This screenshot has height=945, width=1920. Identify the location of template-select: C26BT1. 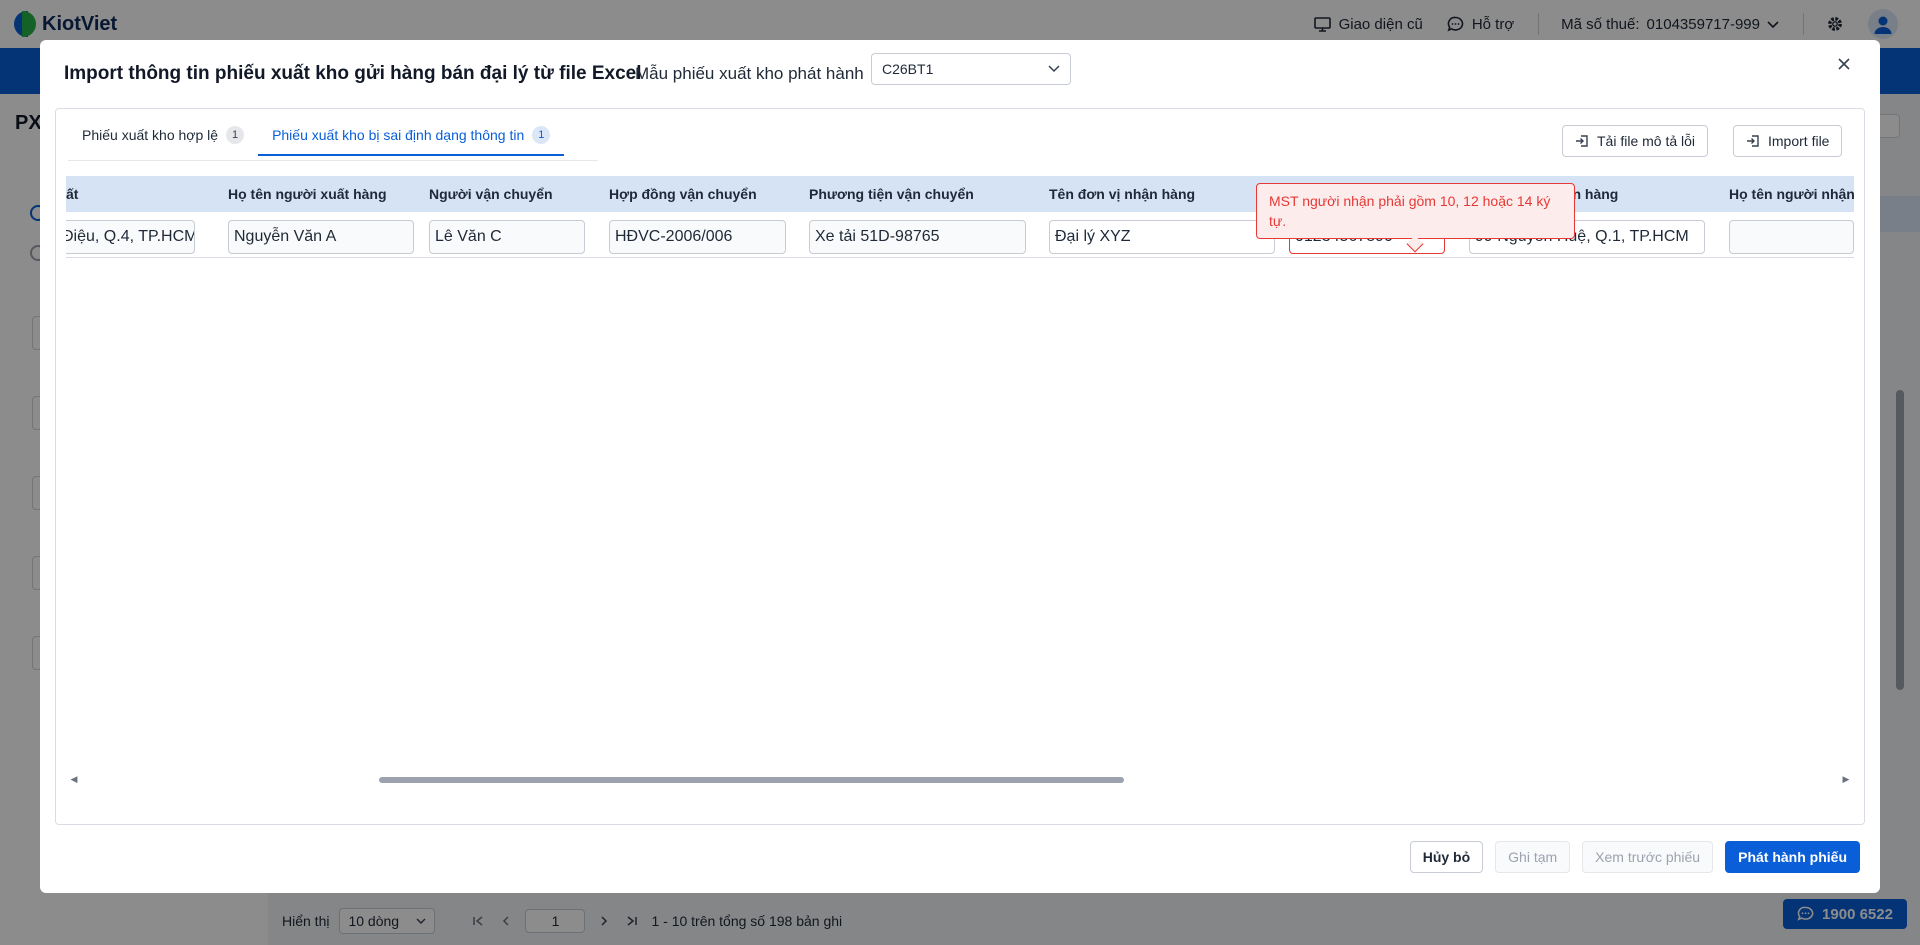
(971, 69).